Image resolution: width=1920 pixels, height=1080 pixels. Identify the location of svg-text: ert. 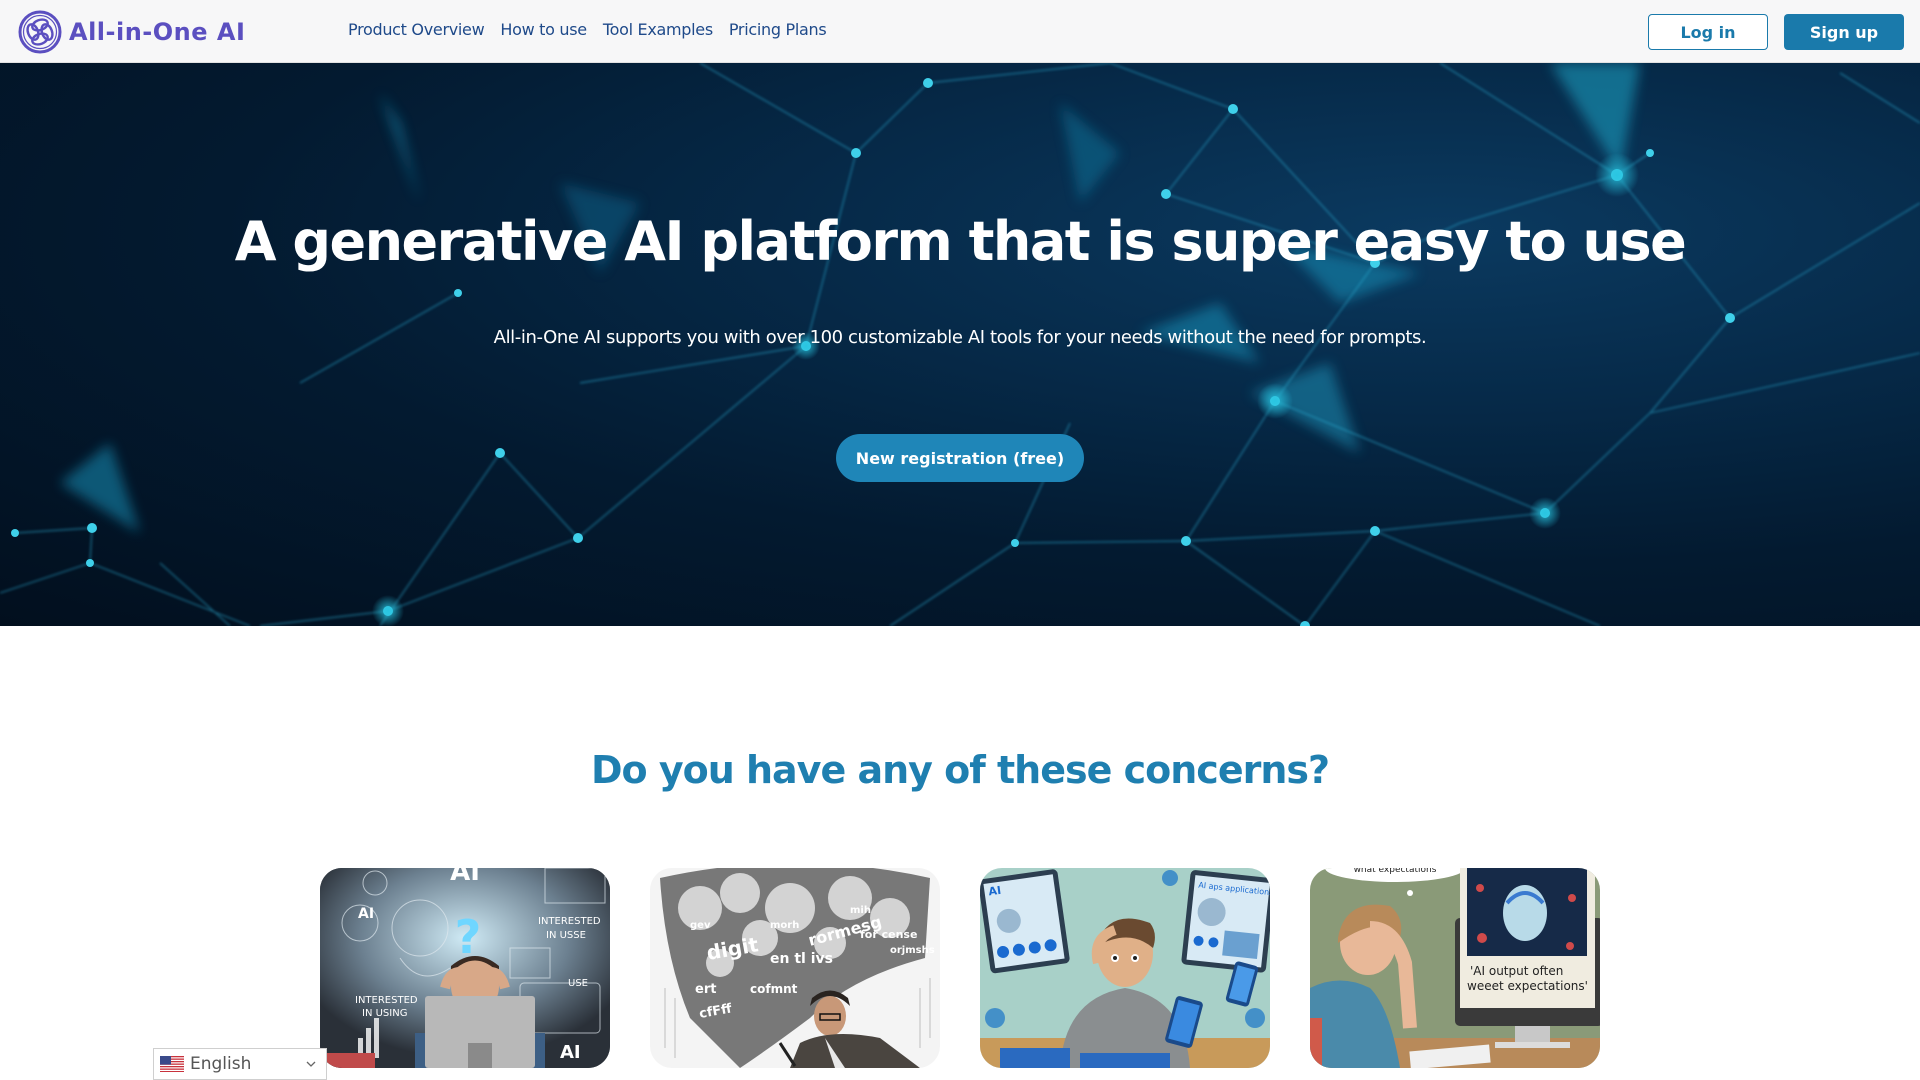
(705, 989).